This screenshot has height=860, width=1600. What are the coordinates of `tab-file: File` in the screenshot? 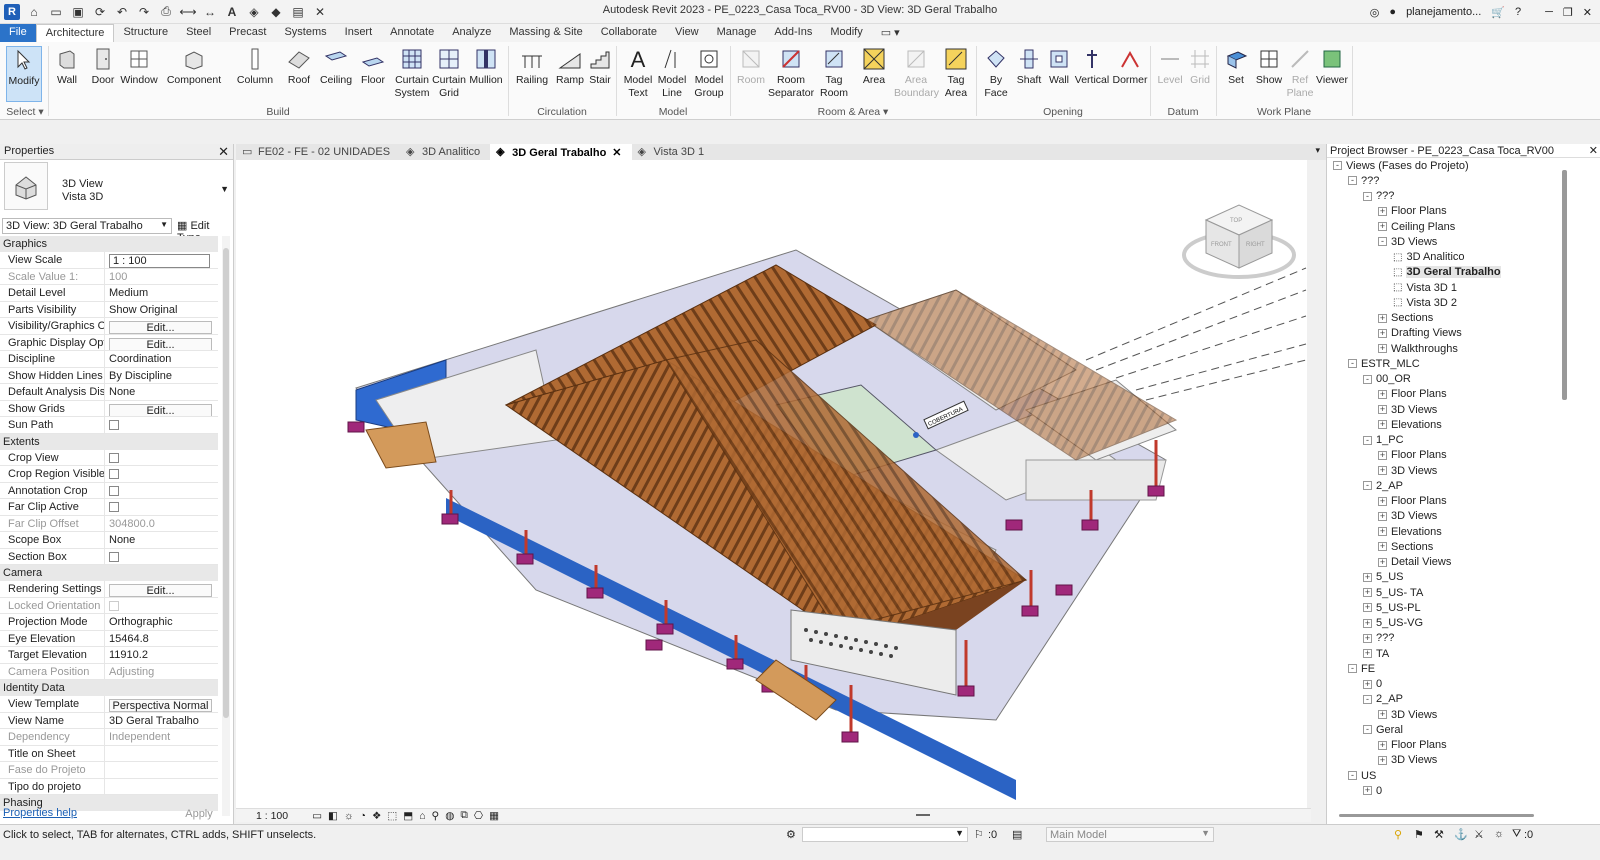 It's located at (18, 33).